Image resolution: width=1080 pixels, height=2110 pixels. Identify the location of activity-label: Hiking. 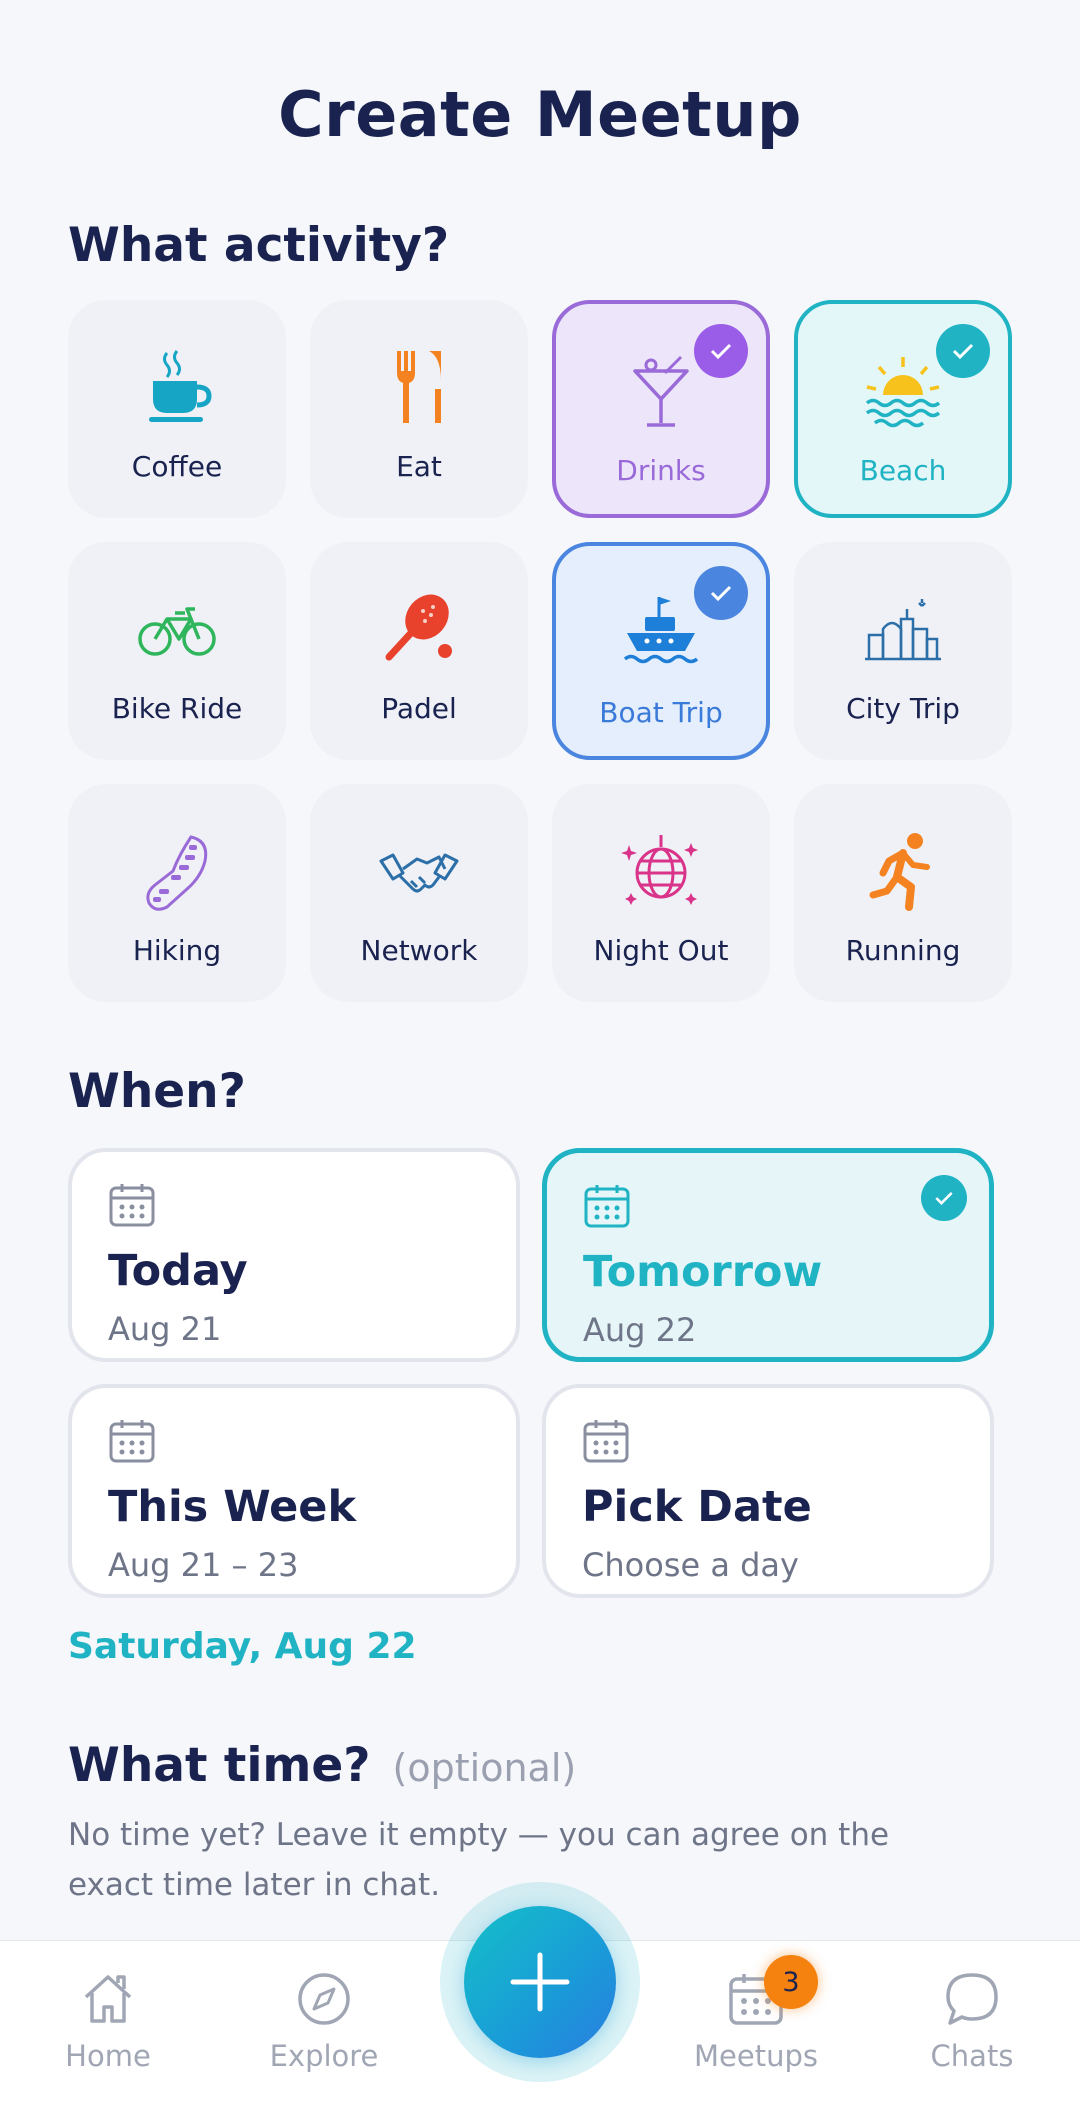
(177, 950).